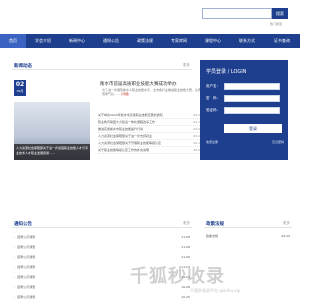 The image size is (320, 300). What do you see at coordinates (213, 85) in the screenshot?
I see `username-label: 用户名：` at bounding box center [213, 85].